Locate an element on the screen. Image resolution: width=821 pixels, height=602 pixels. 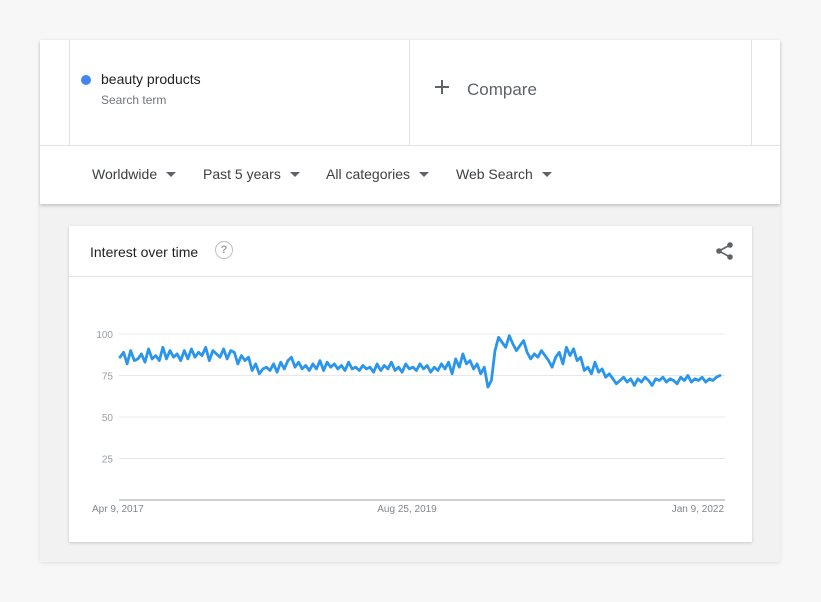
filter-search-type-dropdown: Web Search is located at coordinates (504, 174).